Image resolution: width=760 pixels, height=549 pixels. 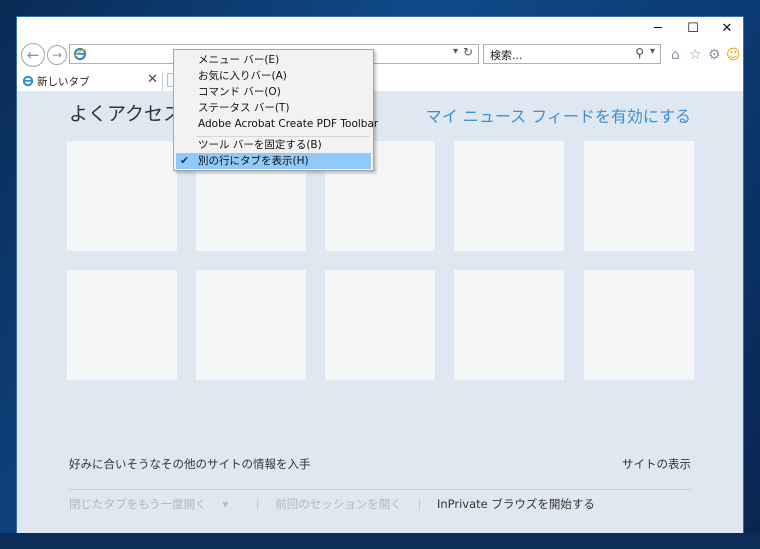 I want to click on tab-close-icon: ✕, so click(x=152, y=79).